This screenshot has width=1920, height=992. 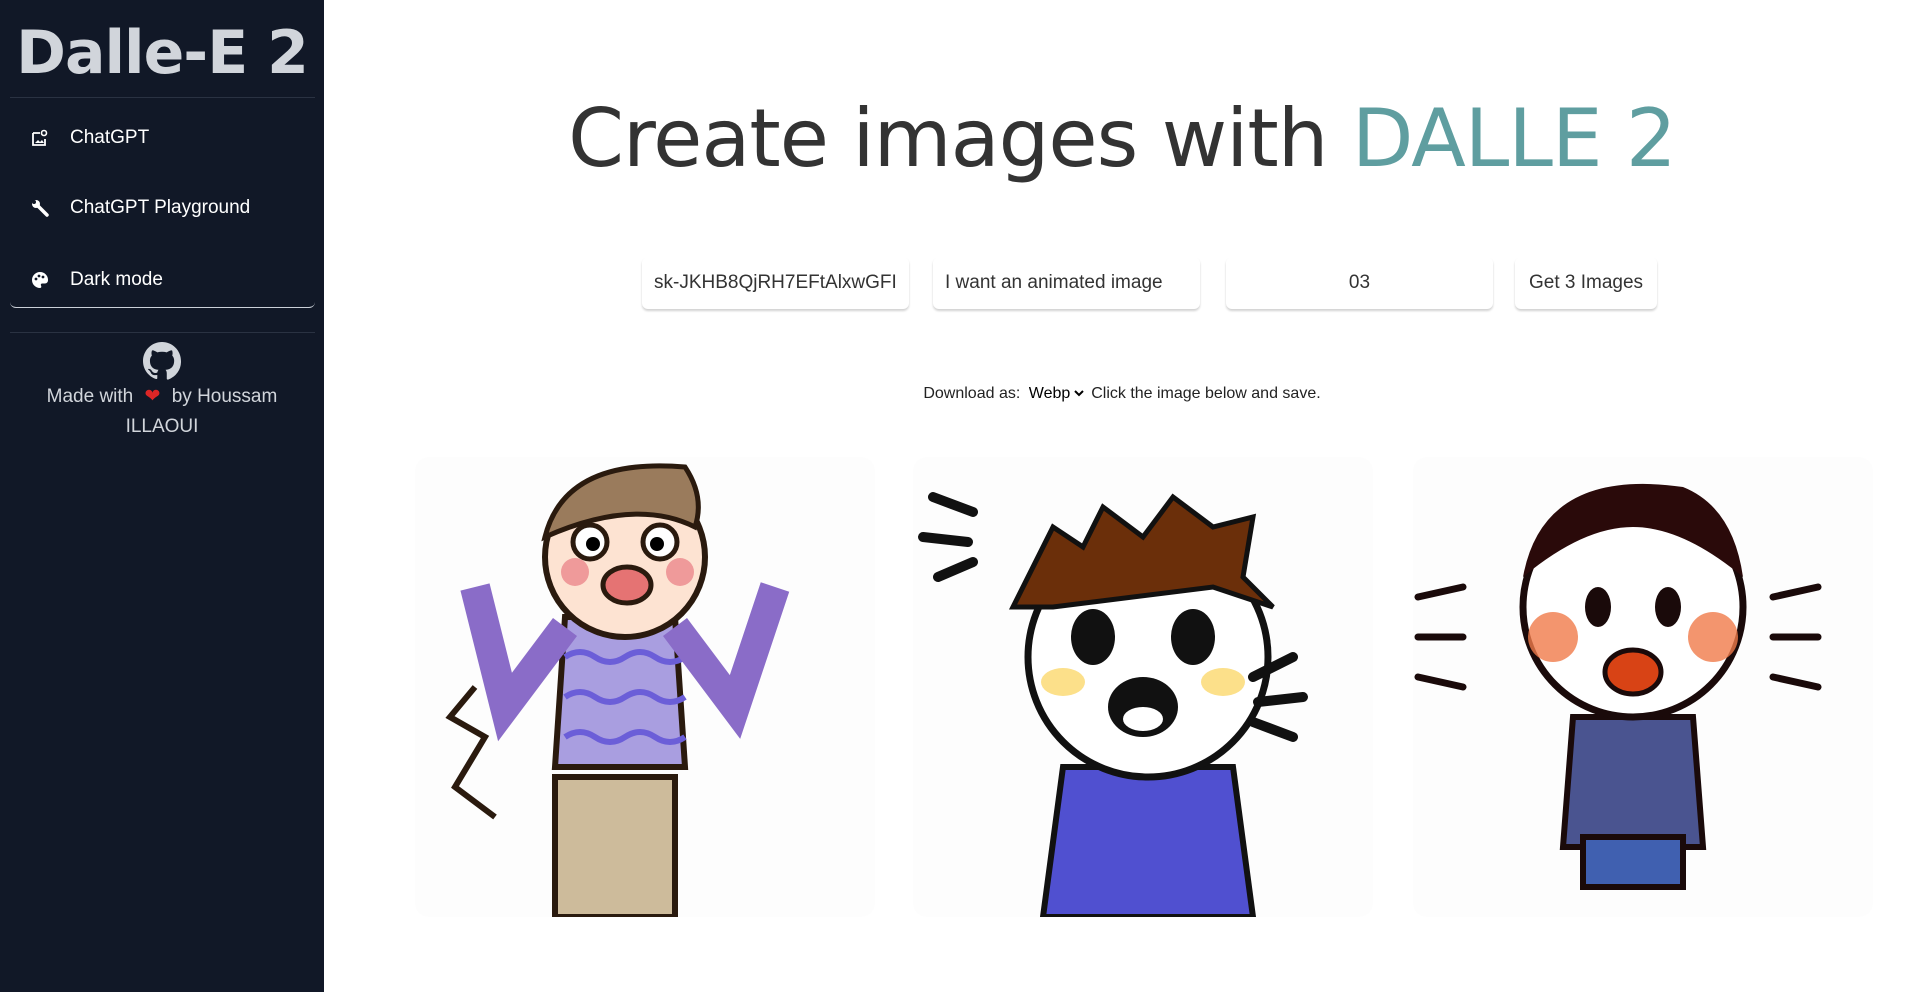 I want to click on prompt-input, so click(x=1066, y=283).